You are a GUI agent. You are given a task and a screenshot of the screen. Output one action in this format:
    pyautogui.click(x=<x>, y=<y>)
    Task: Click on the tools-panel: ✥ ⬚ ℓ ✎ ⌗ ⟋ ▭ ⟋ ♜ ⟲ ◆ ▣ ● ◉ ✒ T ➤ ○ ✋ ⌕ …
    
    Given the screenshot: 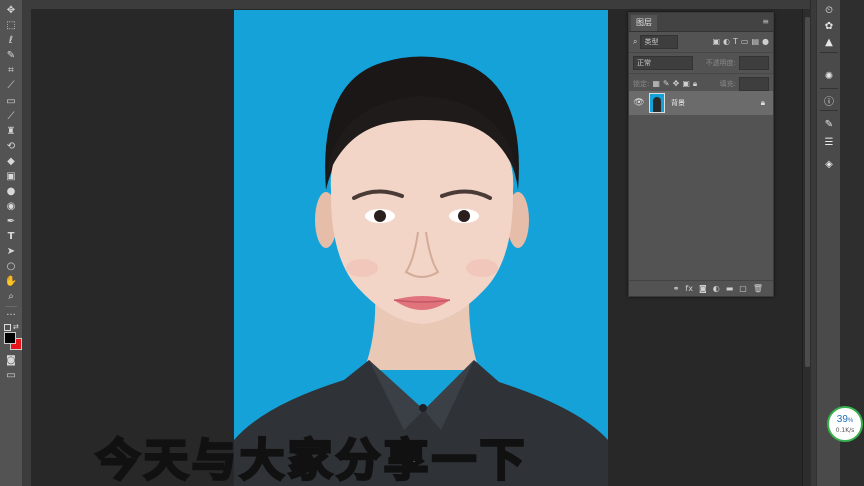 What is the action you would take?
    pyautogui.click(x=11, y=243)
    